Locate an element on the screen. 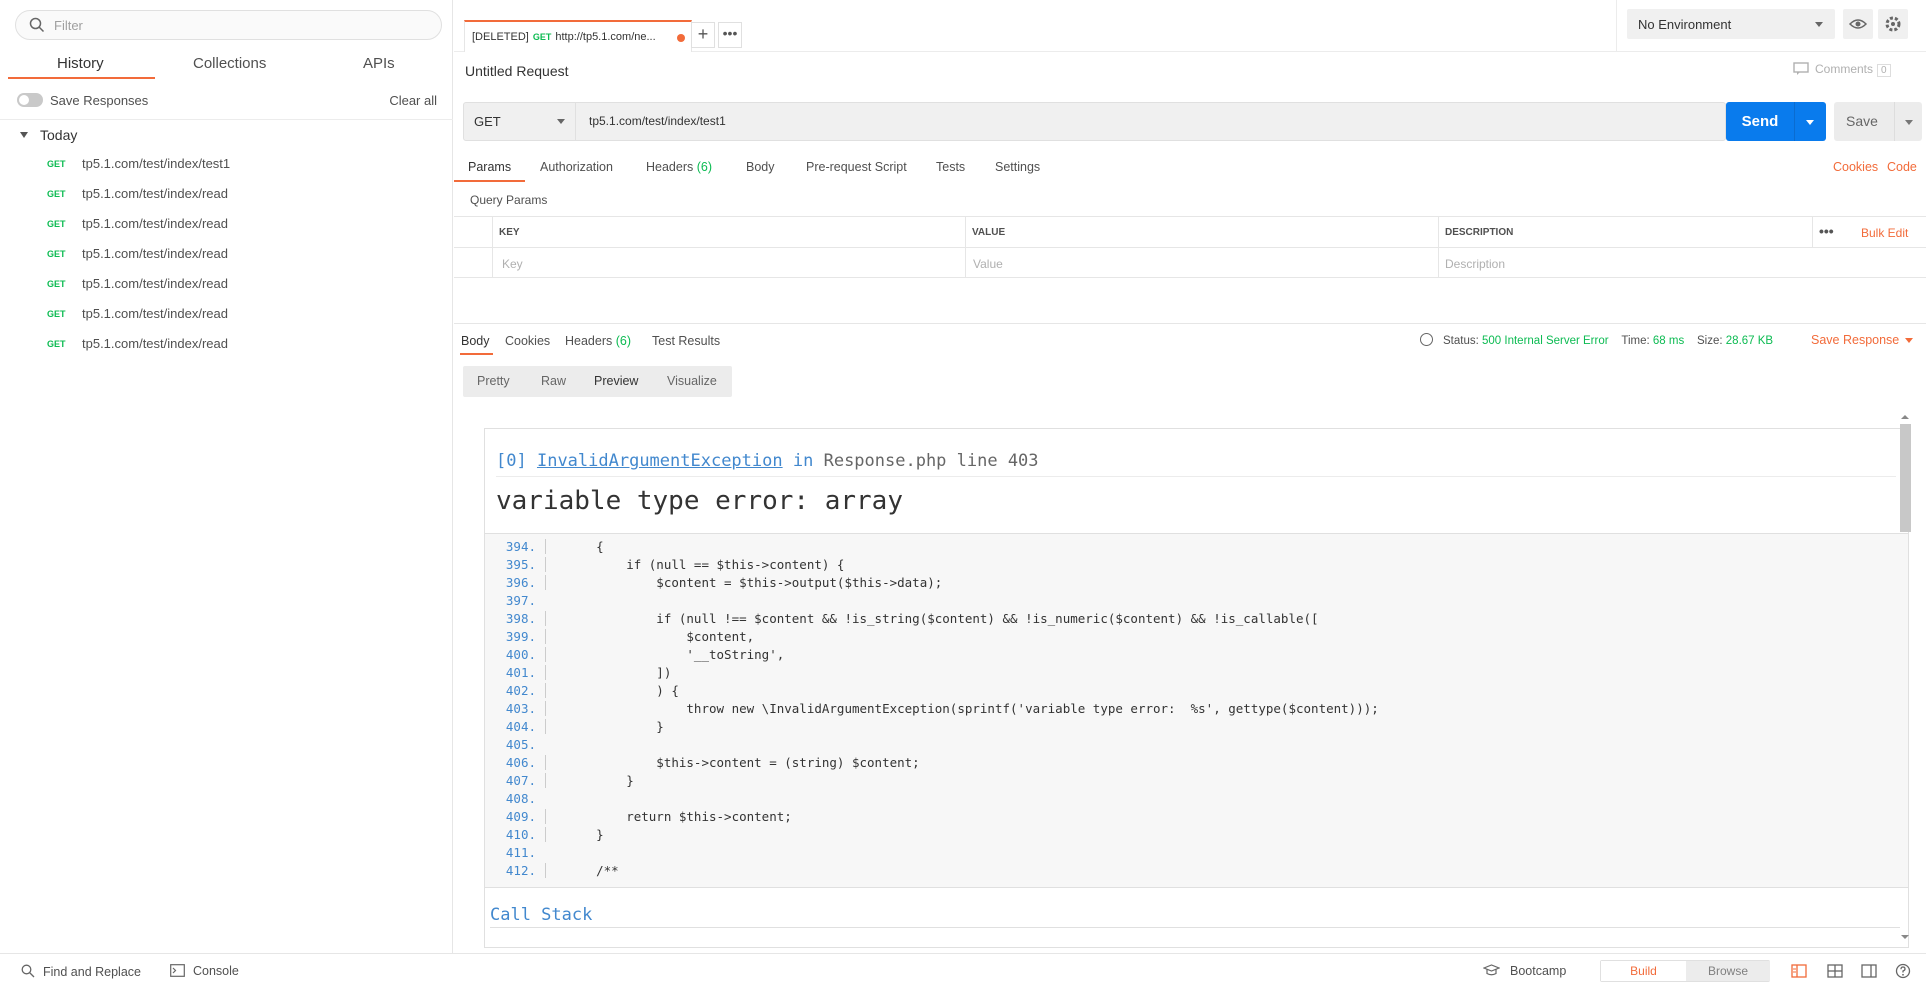 The height and width of the screenshot is (987, 1926). history-method: GET is located at coordinates (56, 314).